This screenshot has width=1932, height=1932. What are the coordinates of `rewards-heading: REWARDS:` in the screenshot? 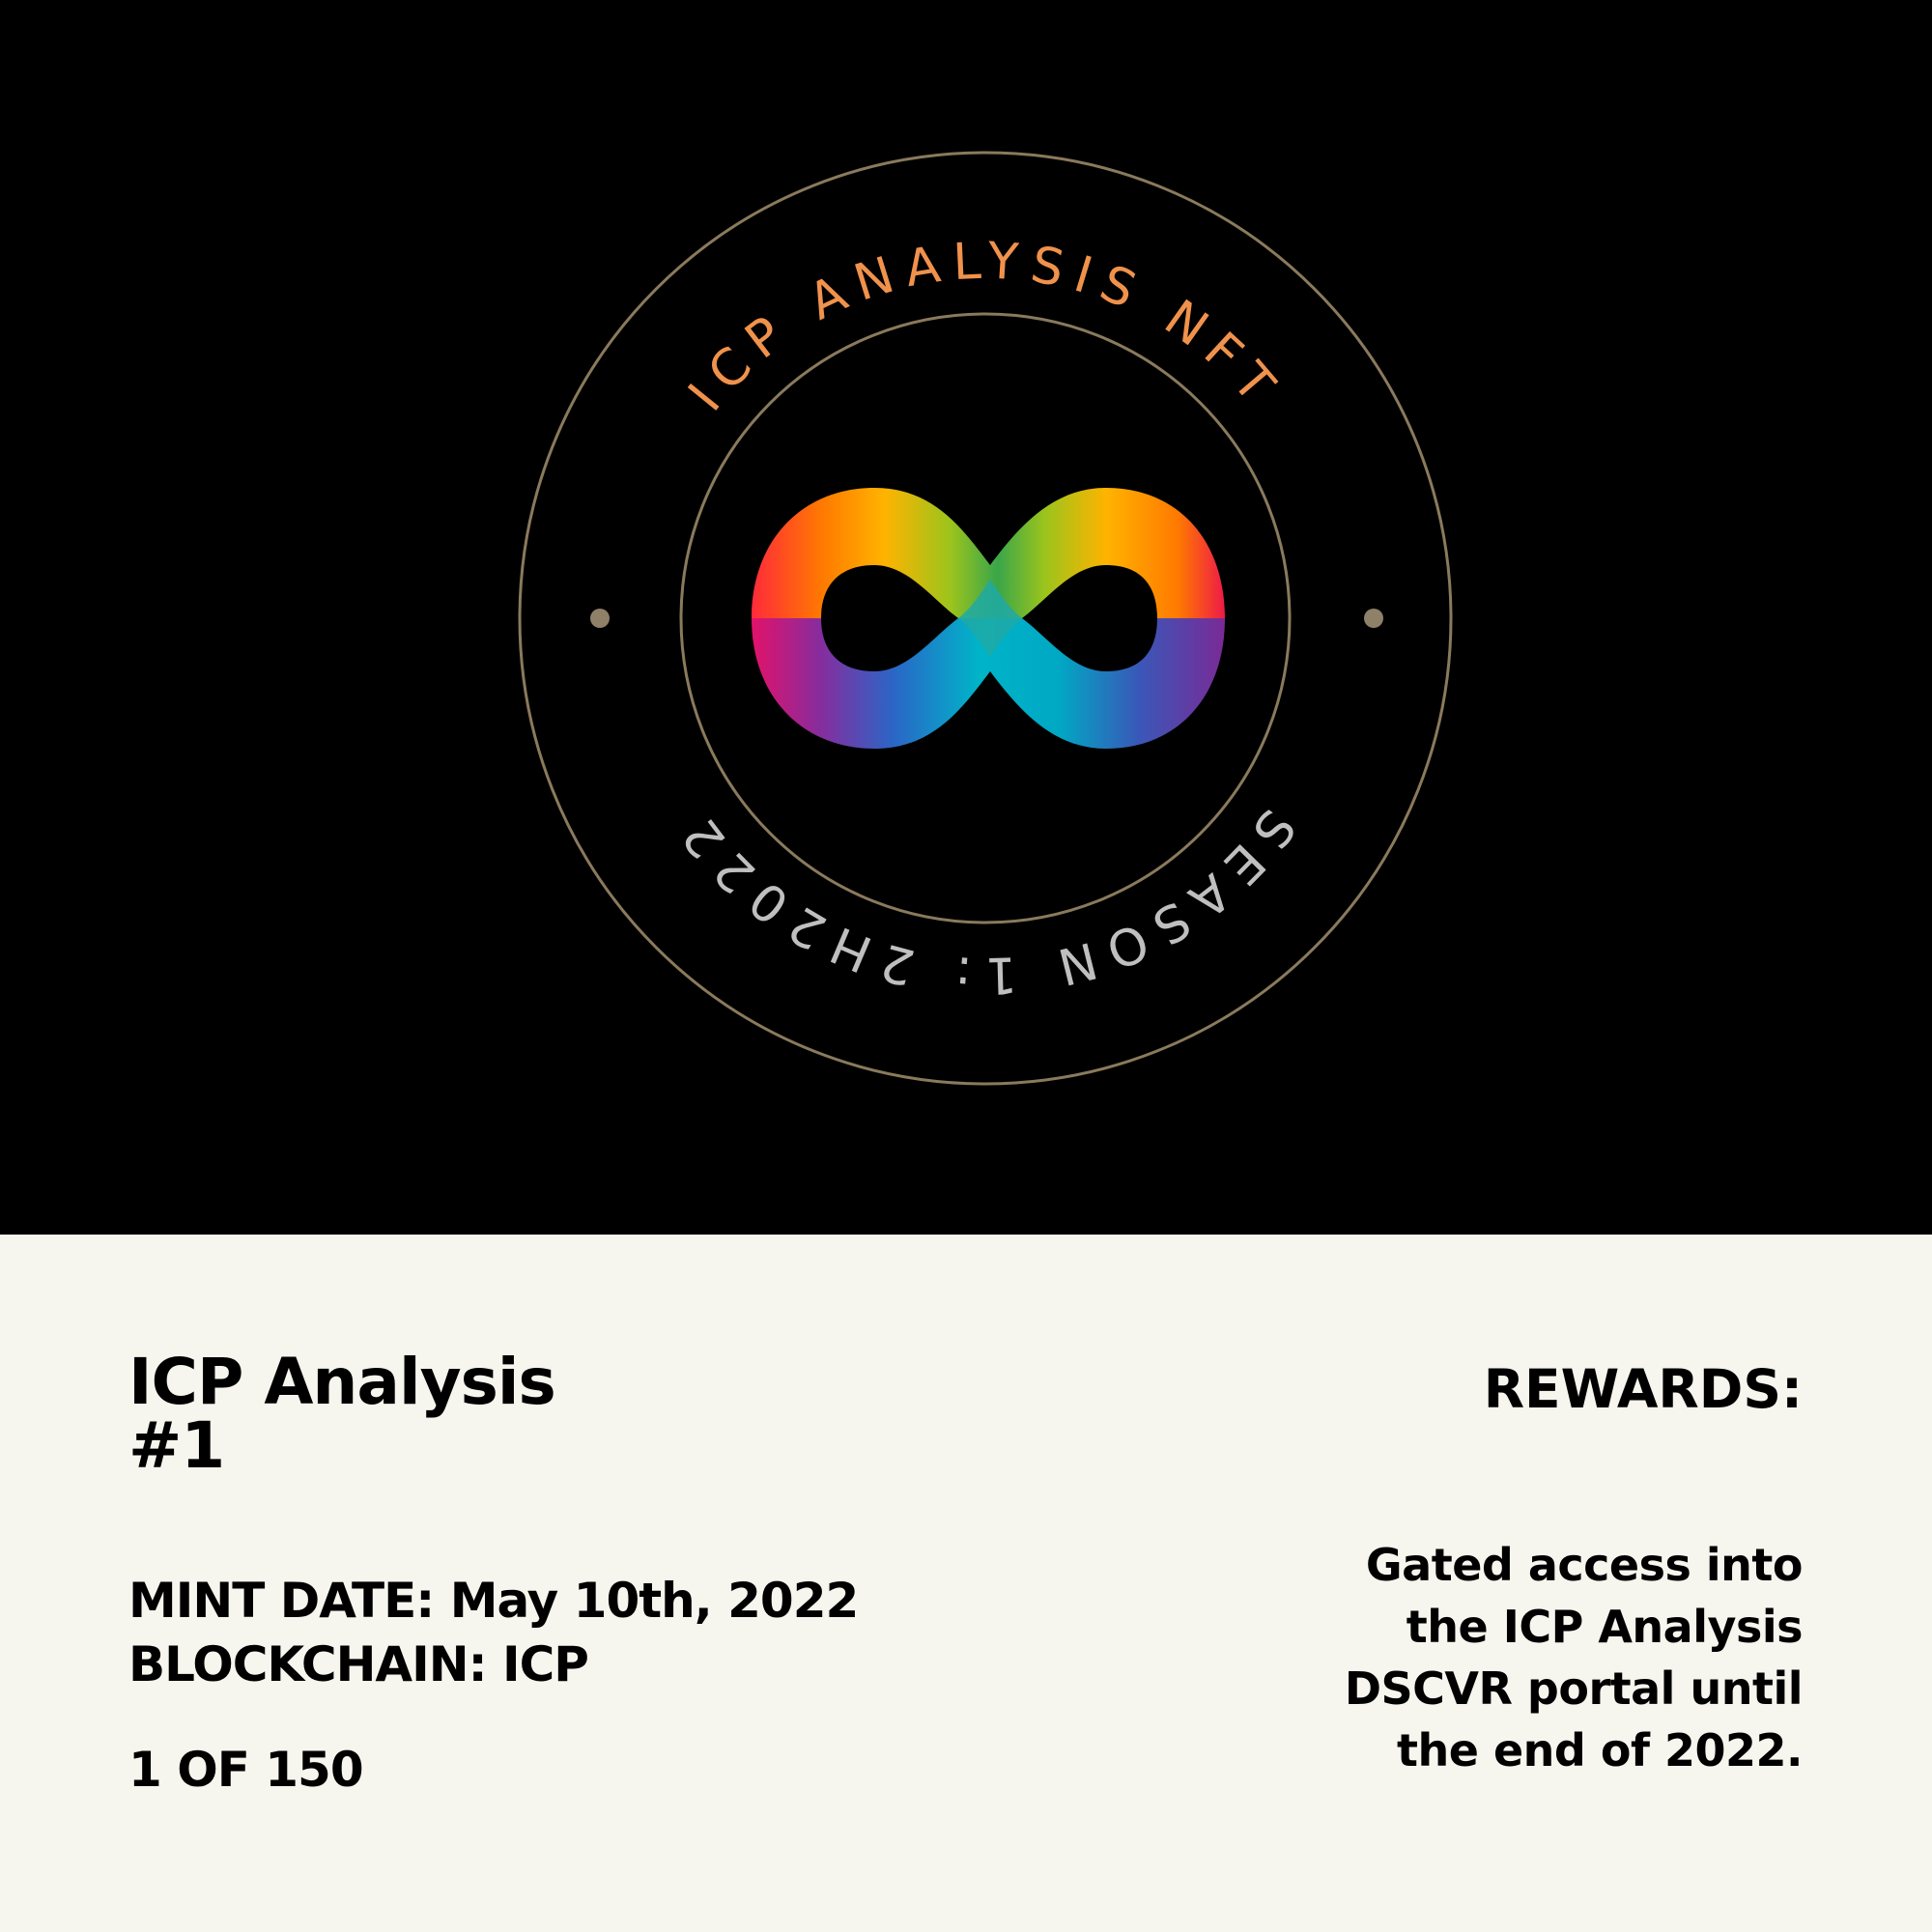 It's located at (1643, 1389).